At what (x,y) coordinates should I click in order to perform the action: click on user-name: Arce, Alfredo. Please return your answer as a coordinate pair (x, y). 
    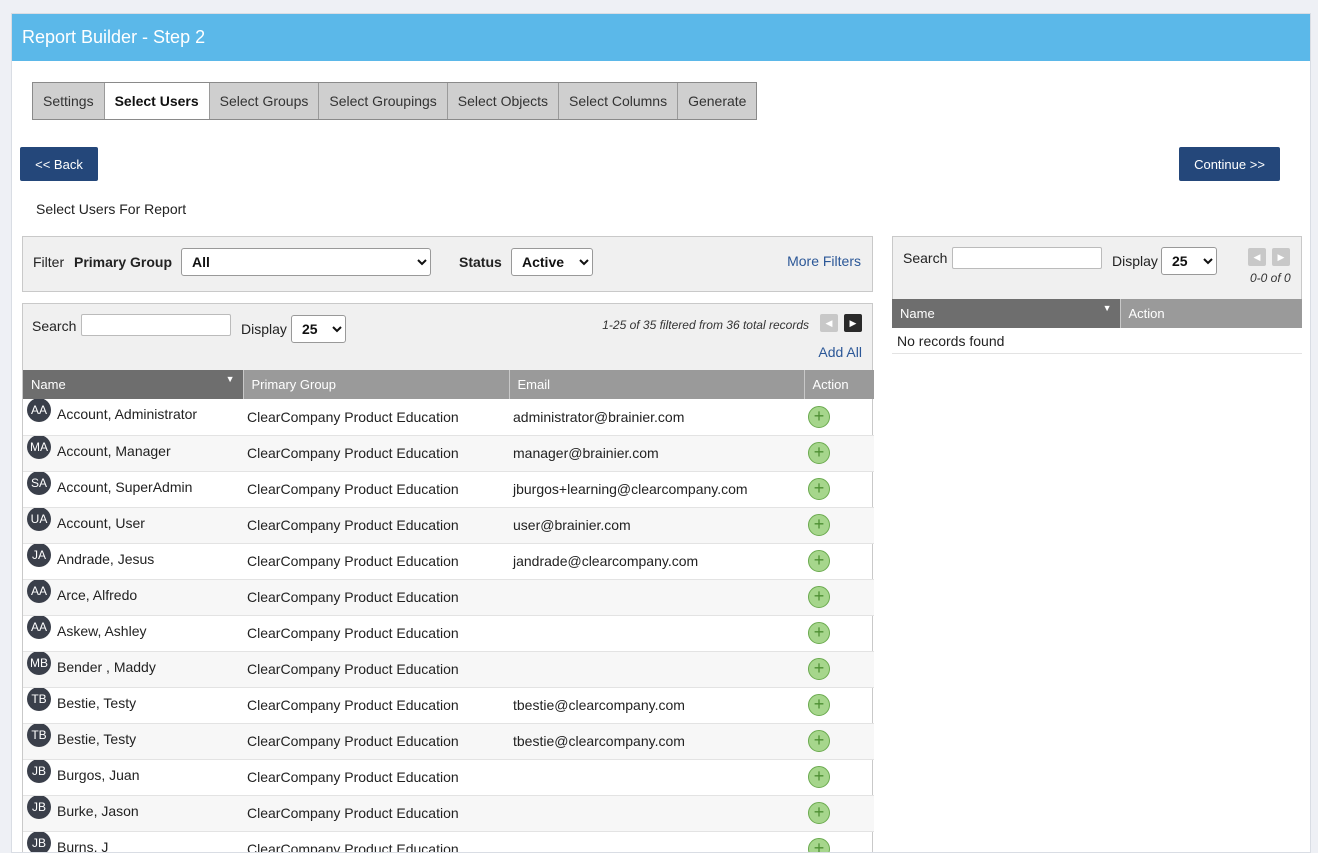
    Looking at the image, I should click on (97, 594).